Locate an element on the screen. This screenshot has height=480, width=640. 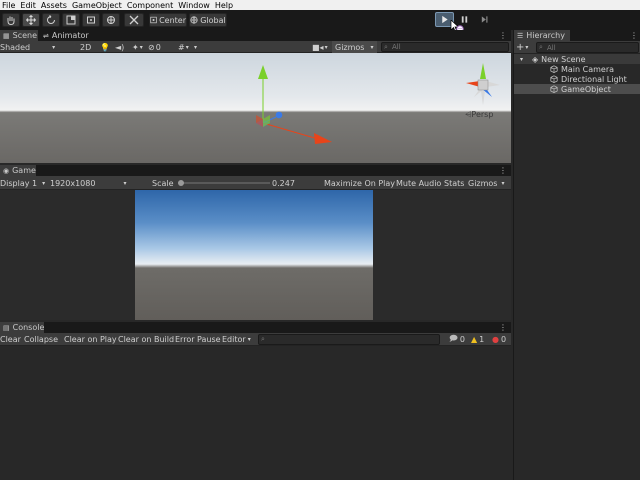
camera-dropdown: ■◂ ▾ is located at coordinates (320, 47).